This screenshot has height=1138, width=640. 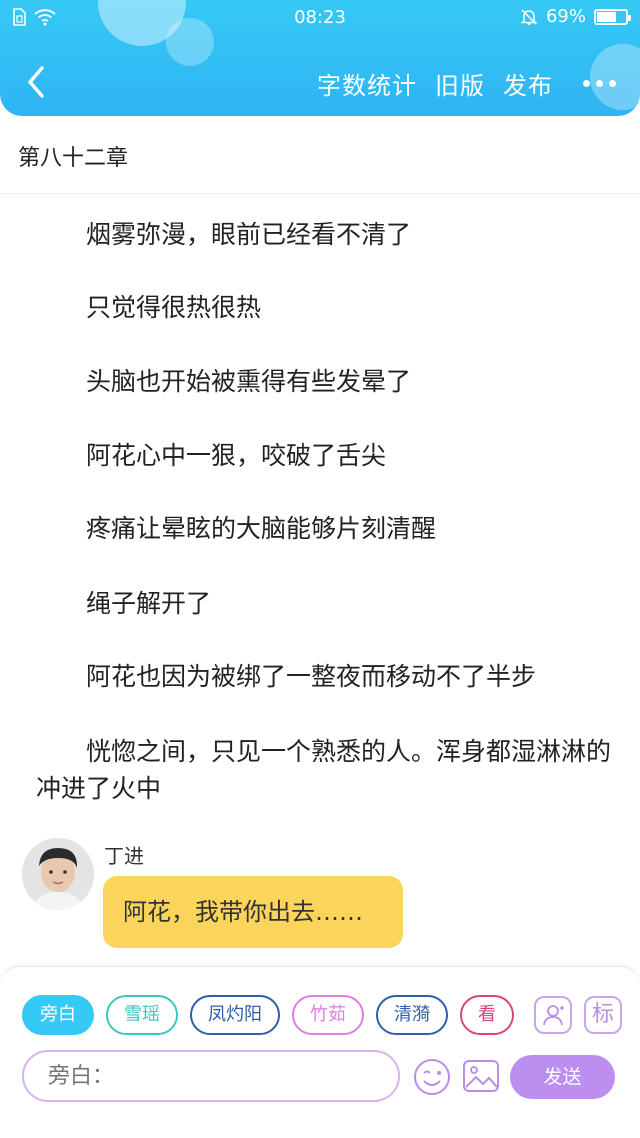 I want to click on battery-percent: 69%, so click(x=565, y=16).